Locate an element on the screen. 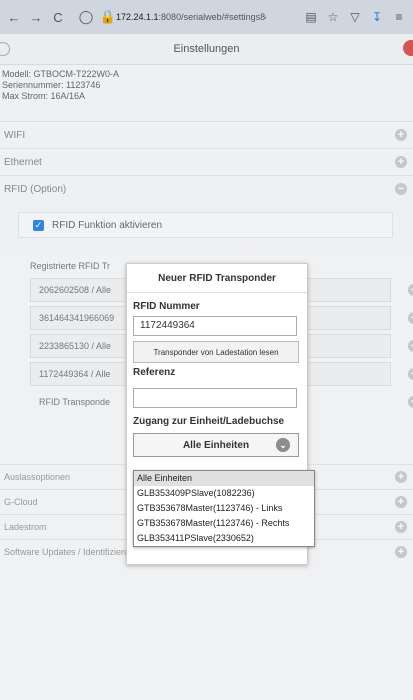 The height and width of the screenshot is (700, 413). section-label: G-Cloud is located at coordinates (21, 502).